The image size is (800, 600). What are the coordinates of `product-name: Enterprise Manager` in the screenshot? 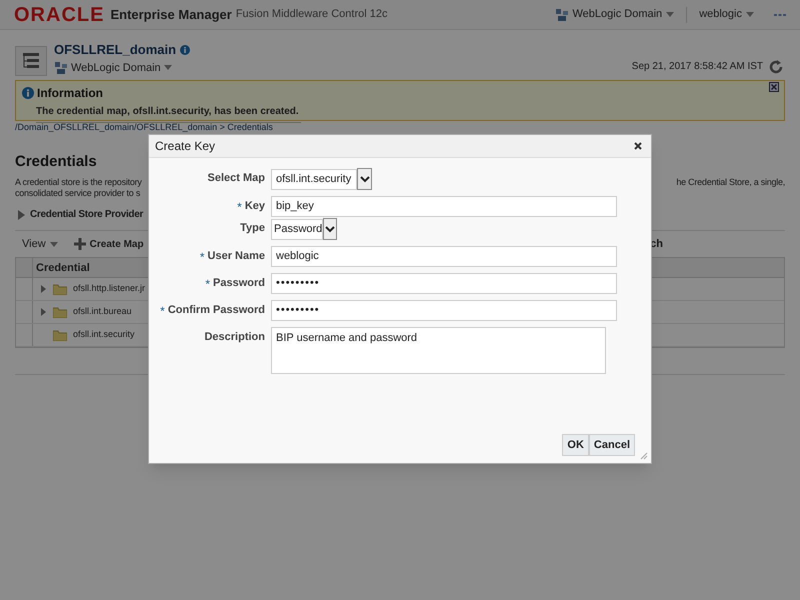 It's located at (171, 15).